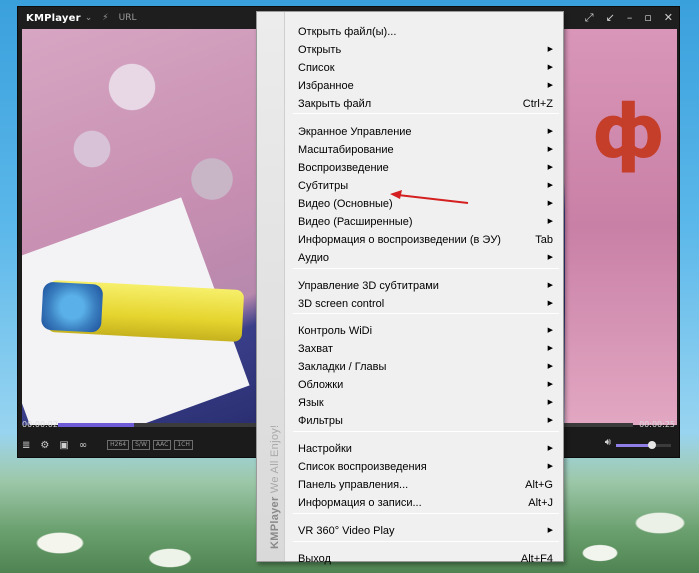 This screenshot has width=699, height=573. What do you see at coordinates (608, 442) in the screenshot?
I see `volume-icon: 🔊︎` at bounding box center [608, 442].